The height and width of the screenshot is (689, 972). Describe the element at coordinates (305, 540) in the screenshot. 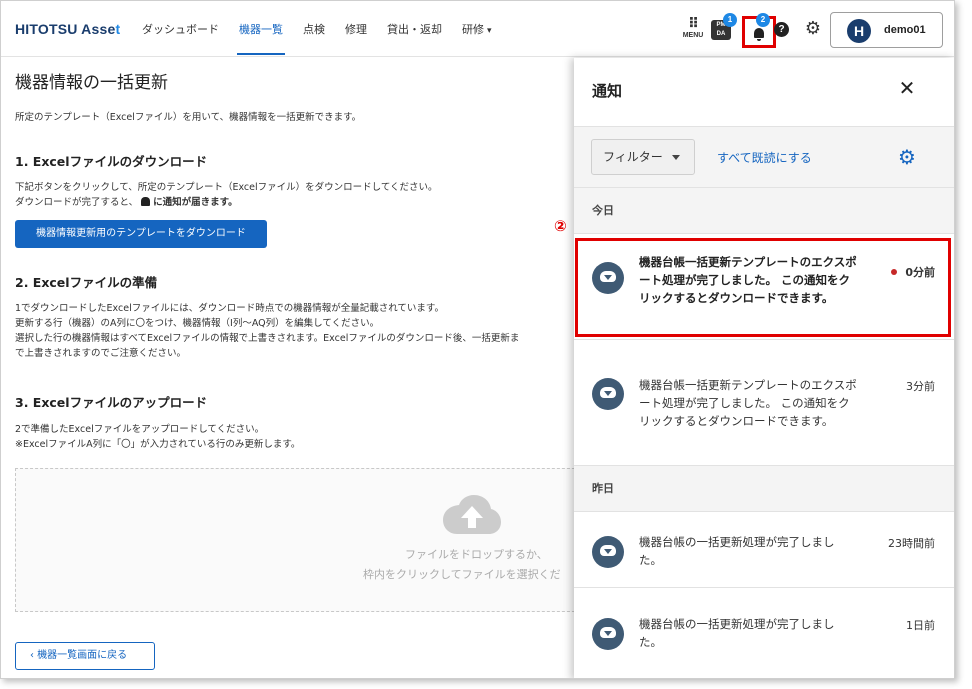

I see `file-dropzone` at that location.